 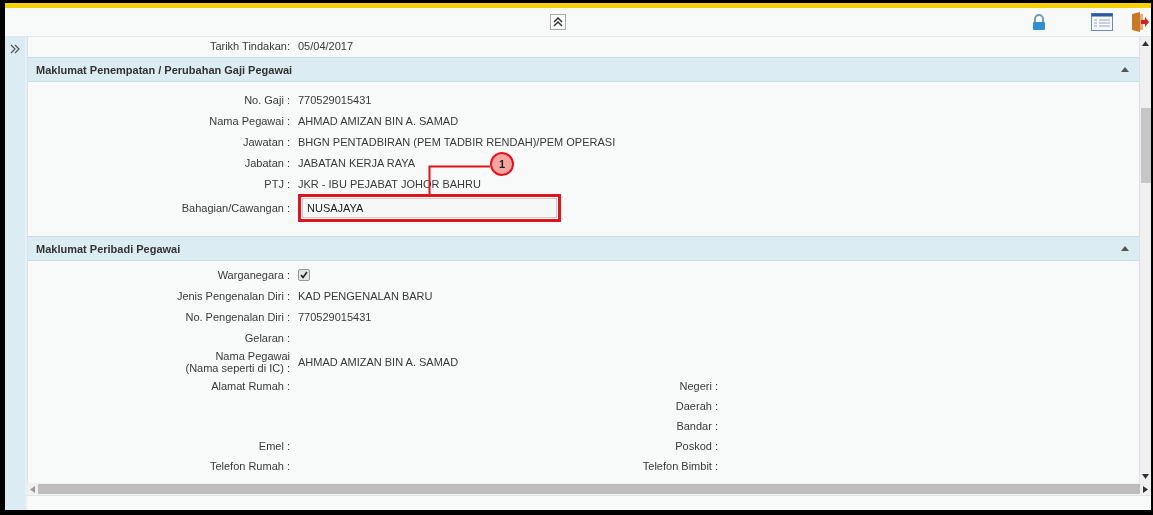 I want to click on section-title: Maklumat Penempatan / Perubahan Gaji Pegawai, so click(x=164, y=69).